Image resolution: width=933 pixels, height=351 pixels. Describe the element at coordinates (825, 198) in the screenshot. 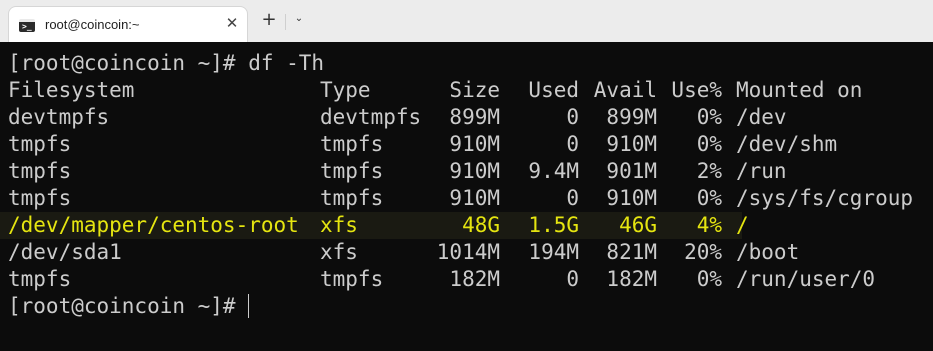

I see `cell-mounted-on: /sys/fs/cgroup` at that location.